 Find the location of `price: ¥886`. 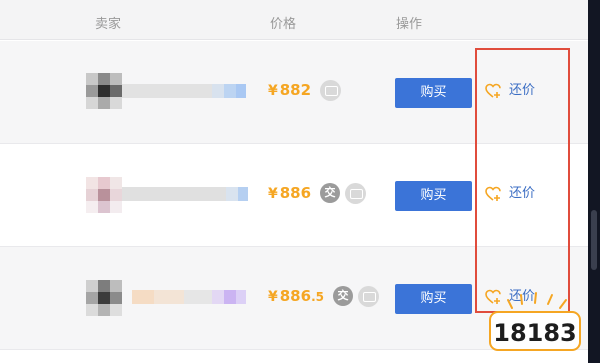

price: ¥886 is located at coordinates (289, 193).